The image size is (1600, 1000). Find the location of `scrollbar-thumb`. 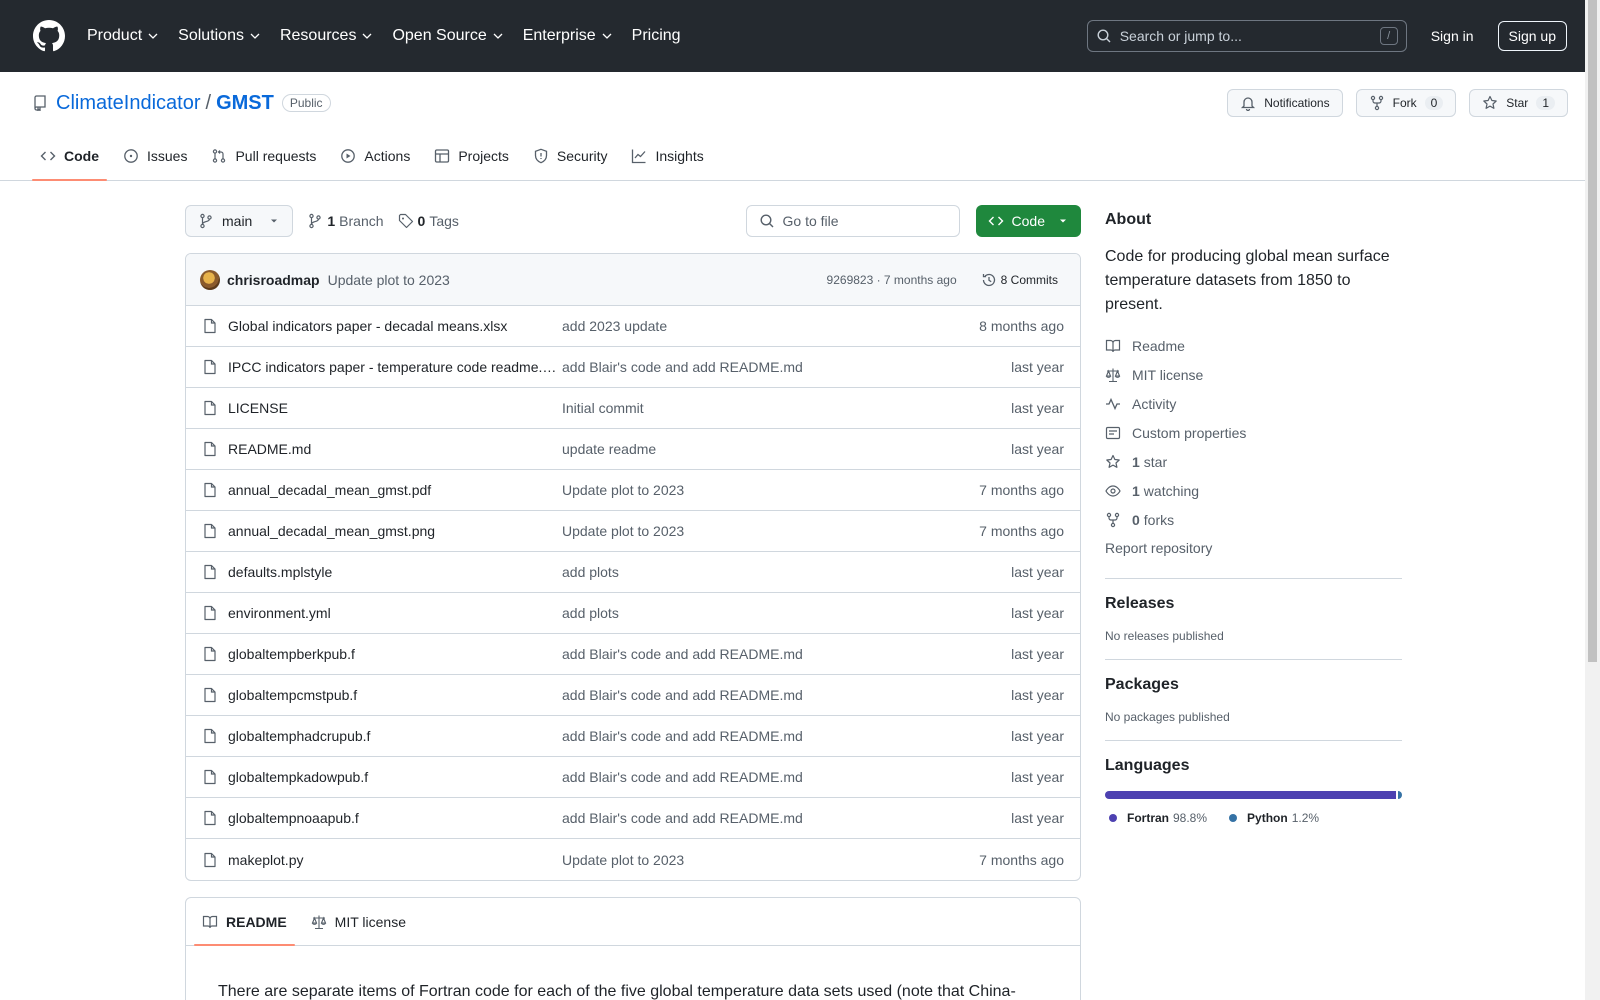

scrollbar-thumb is located at coordinates (1592, 331).